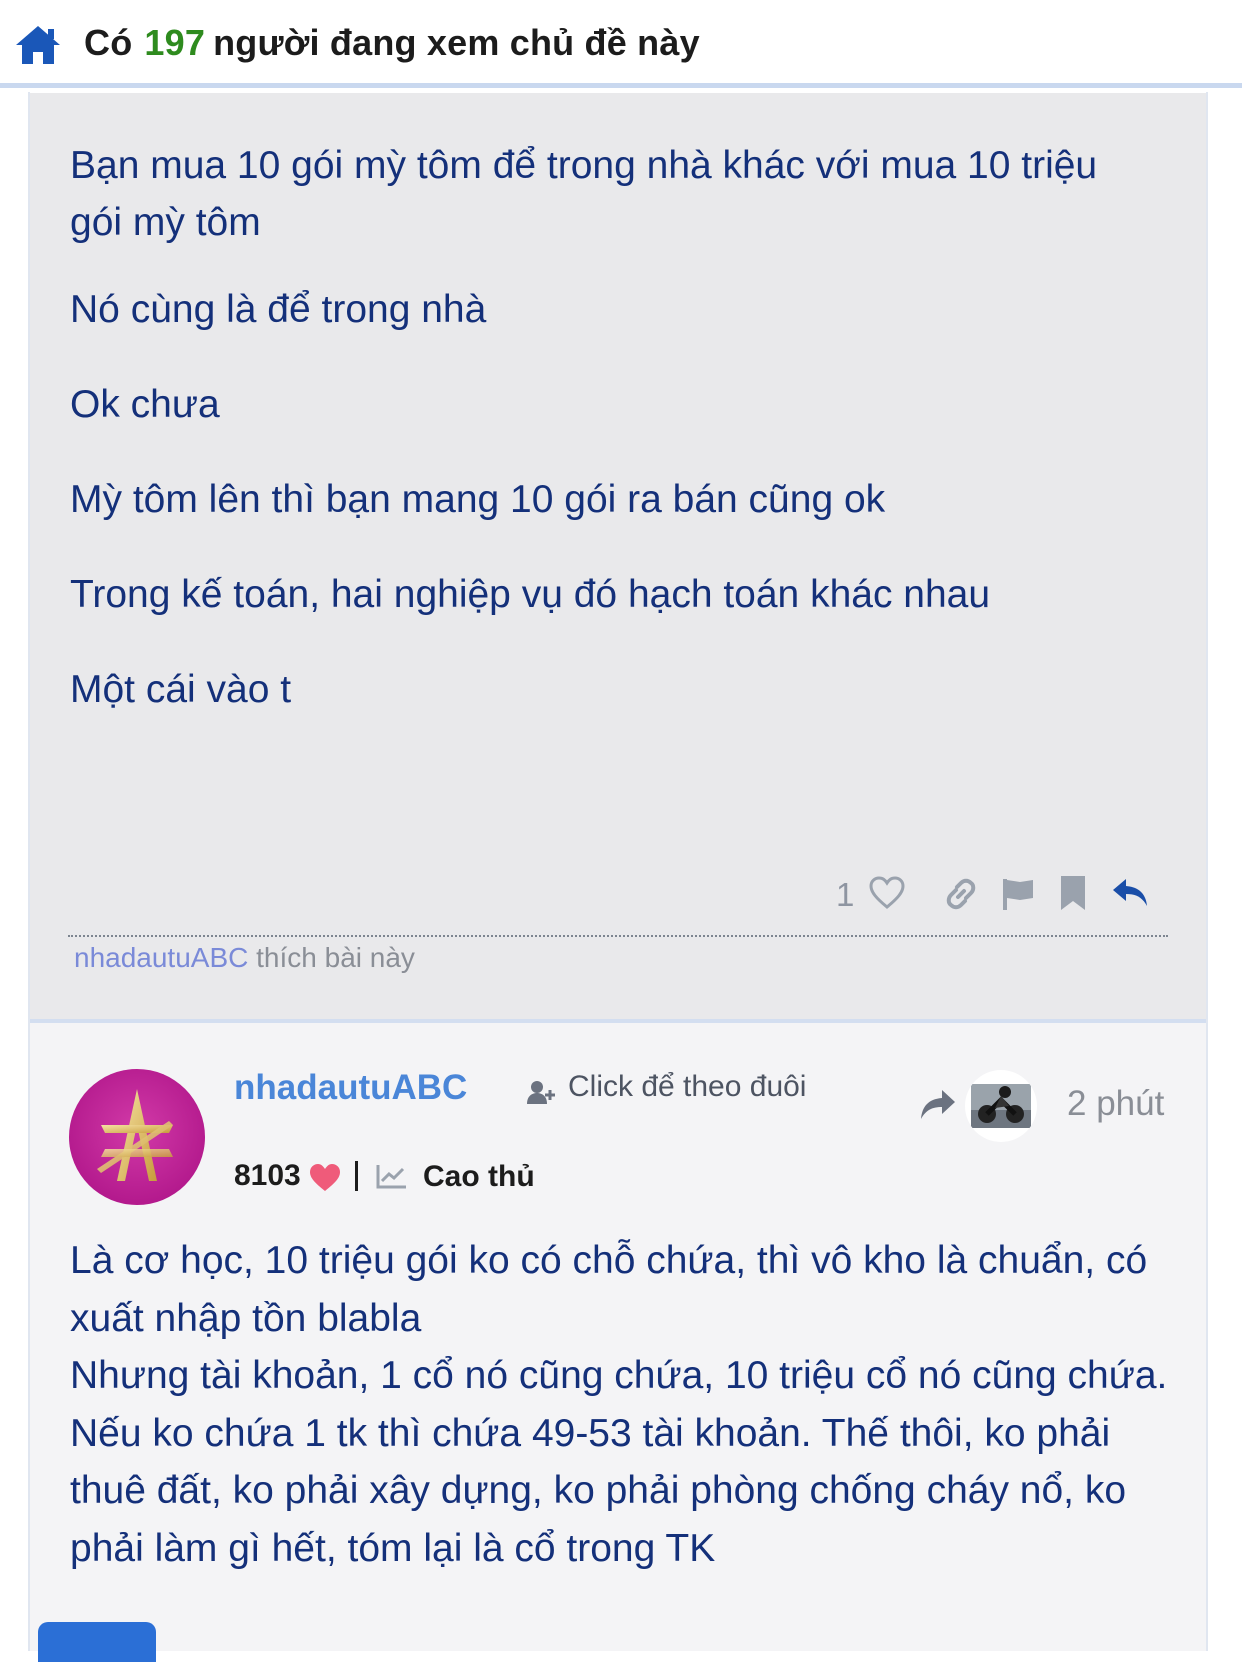 This screenshot has width=1242, height=1662. I want to click on motorbike-icon, so click(1001, 1106).